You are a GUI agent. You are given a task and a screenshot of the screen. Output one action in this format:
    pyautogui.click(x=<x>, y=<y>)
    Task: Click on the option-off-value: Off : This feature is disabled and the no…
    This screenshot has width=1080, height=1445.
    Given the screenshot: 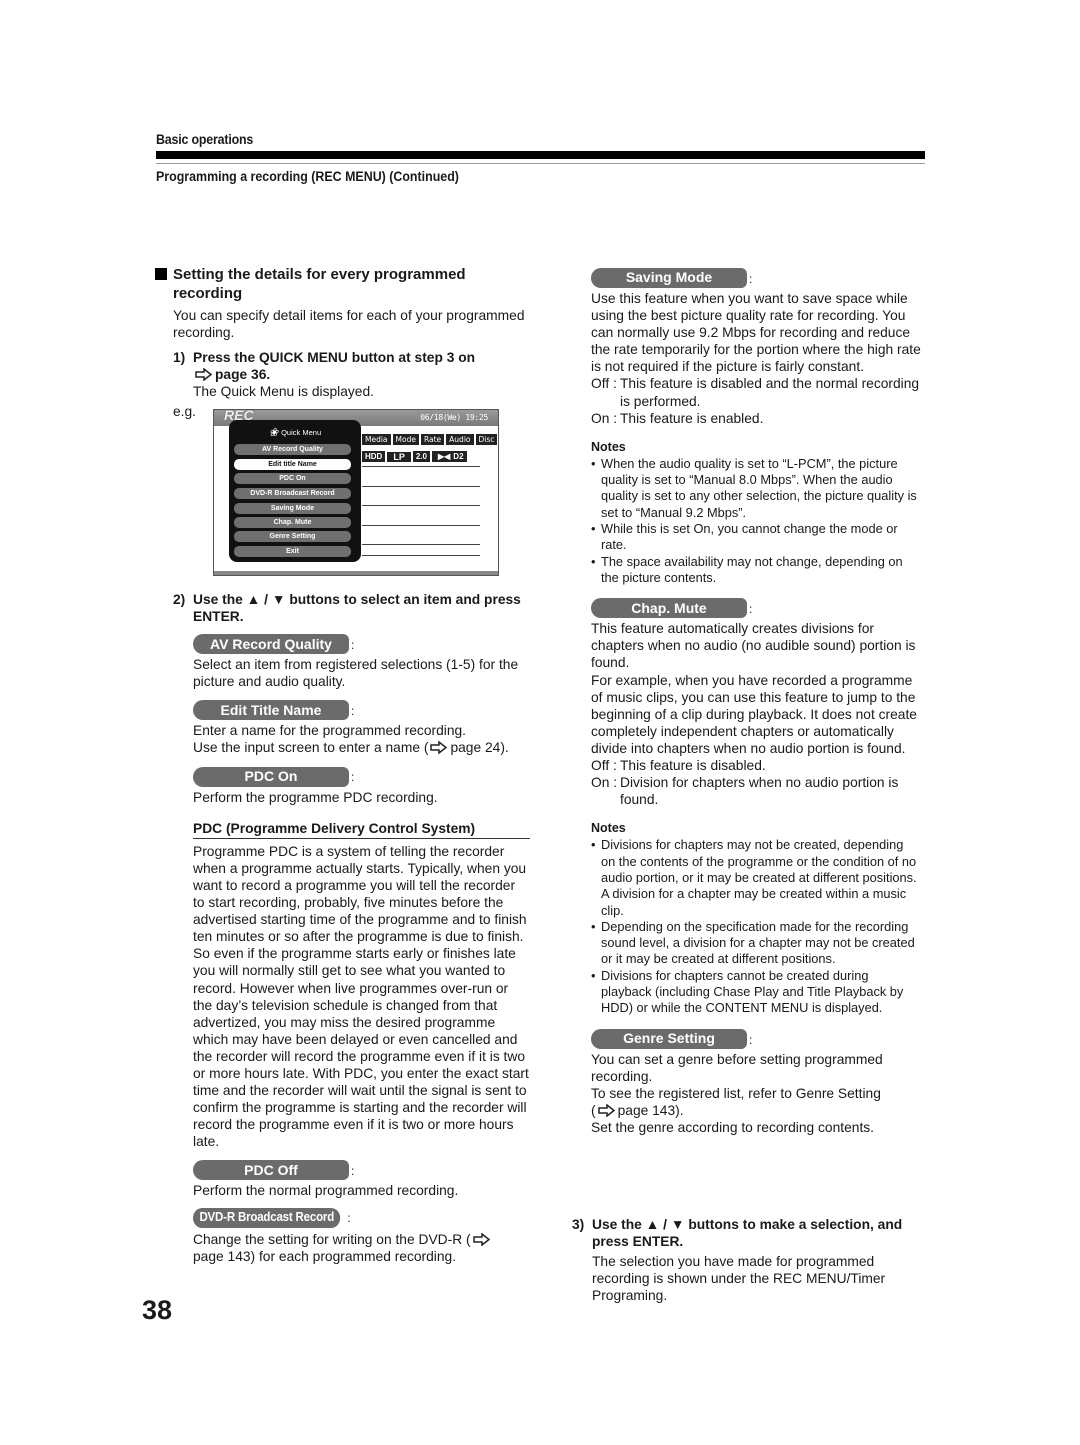 What is the action you would take?
    pyautogui.click(x=756, y=392)
    